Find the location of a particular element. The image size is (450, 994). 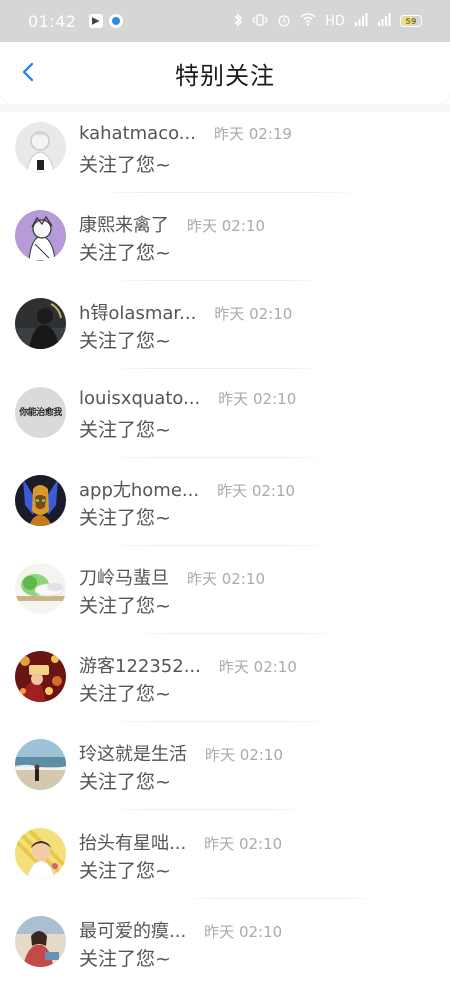

user-name: 刀岭马蜚旦 is located at coordinates (124, 577).